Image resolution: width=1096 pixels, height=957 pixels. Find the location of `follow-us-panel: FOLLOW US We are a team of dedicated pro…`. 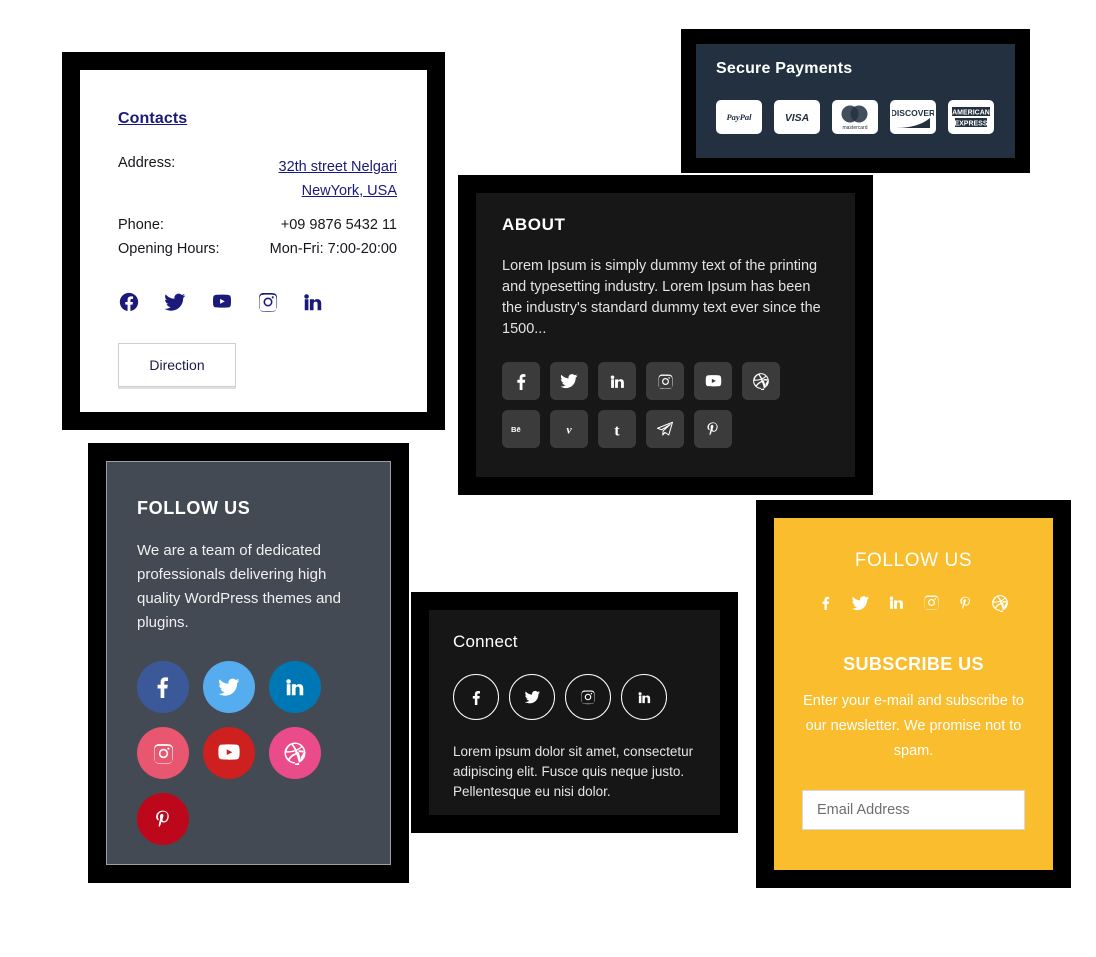

follow-us-panel: FOLLOW US We are a team of dedicated pro… is located at coordinates (248, 663).